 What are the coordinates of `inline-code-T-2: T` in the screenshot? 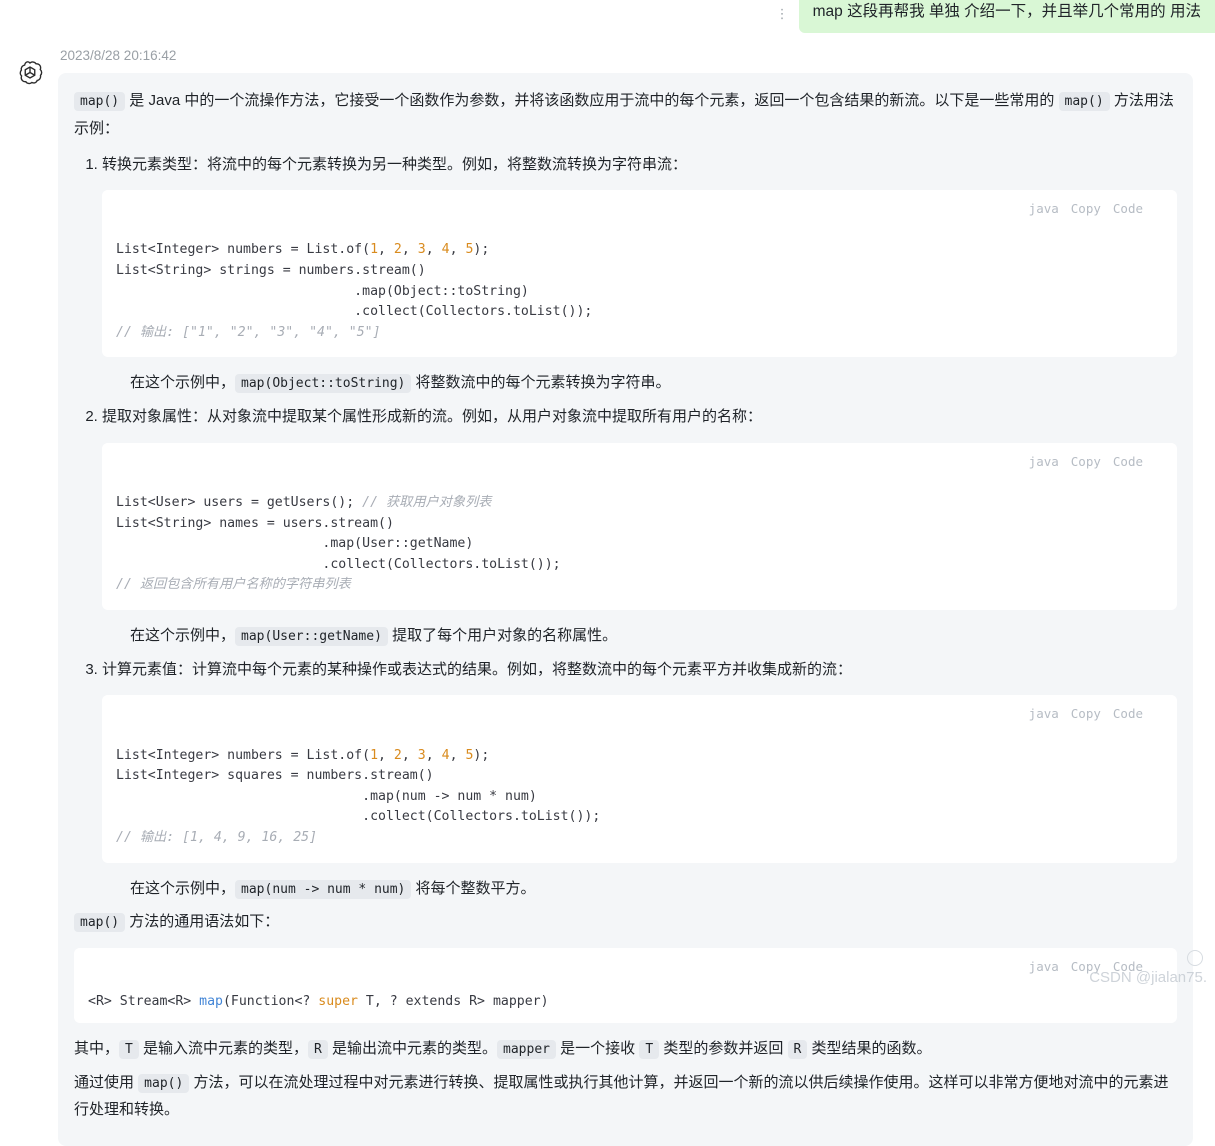 It's located at (649, 1049).